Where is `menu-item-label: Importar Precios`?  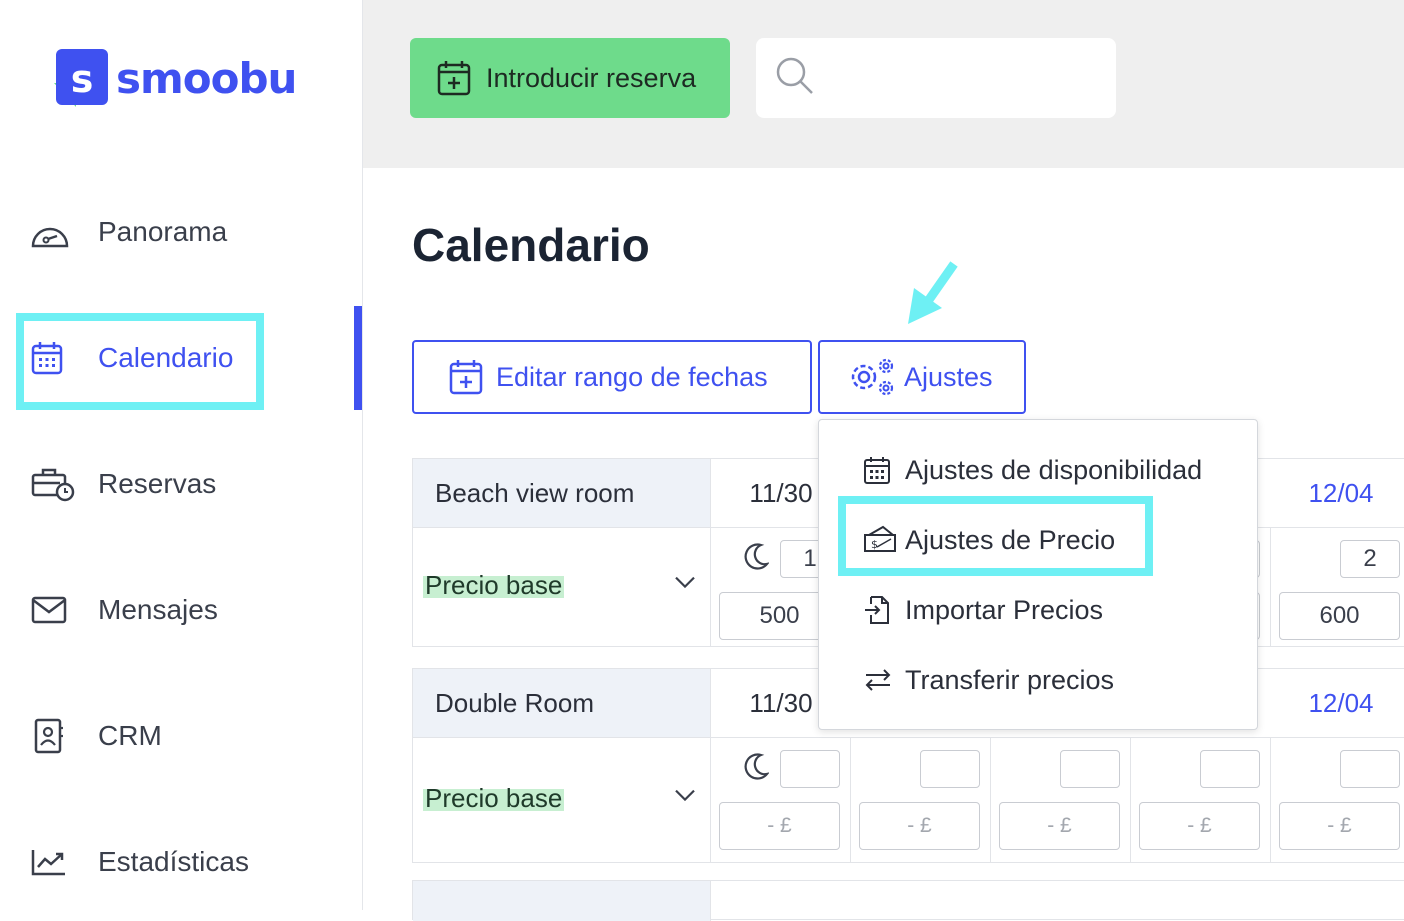
menu-item-label: Importar Precios is located at coordinates (1004, 609).